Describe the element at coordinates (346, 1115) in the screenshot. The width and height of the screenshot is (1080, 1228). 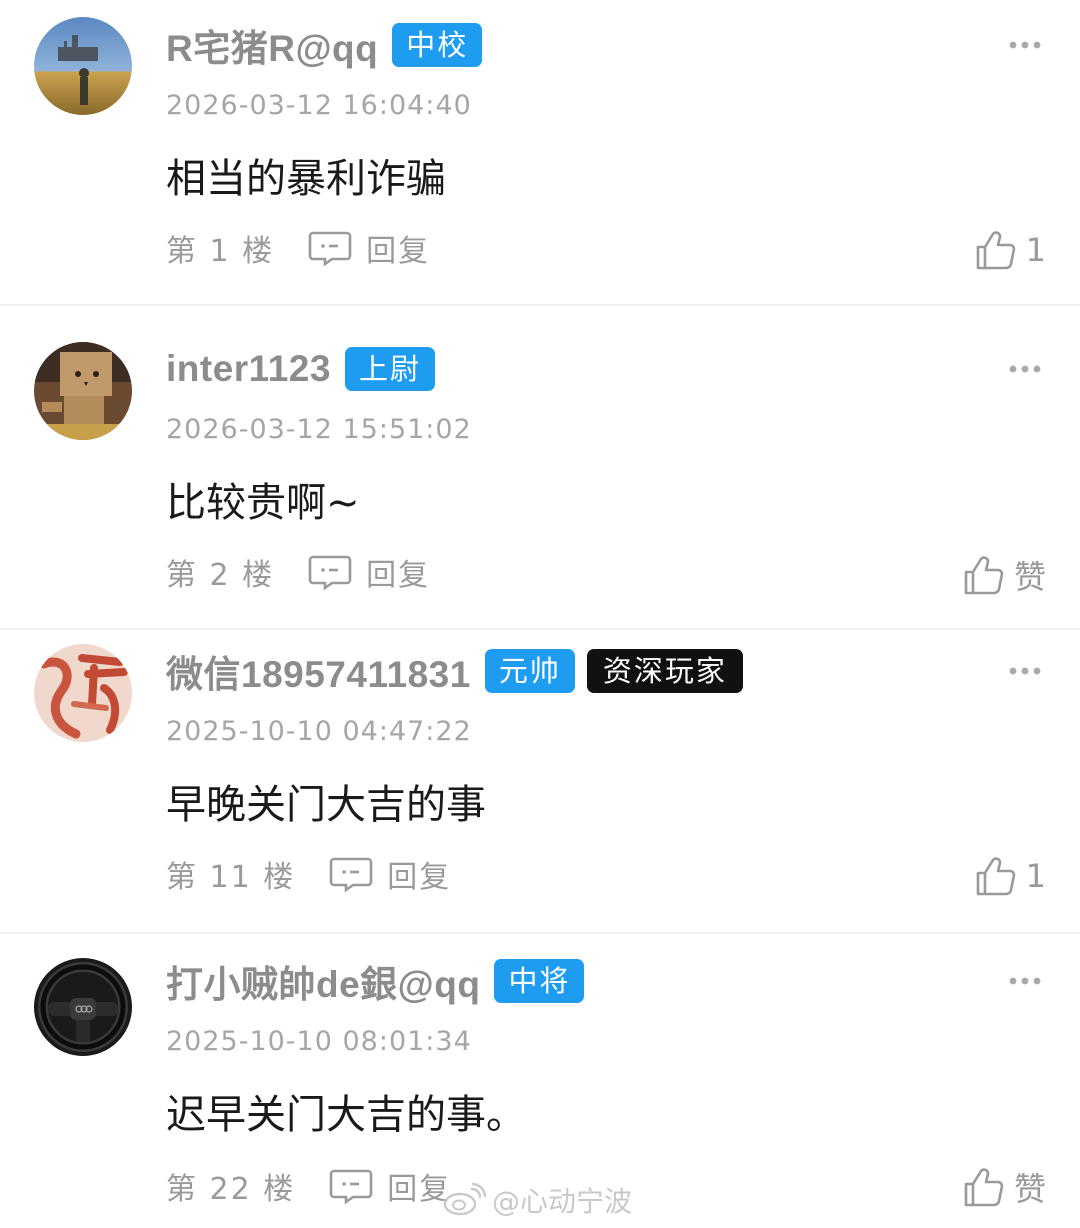
I see `comment-text: 迟早关门大吉的事。` at that location.